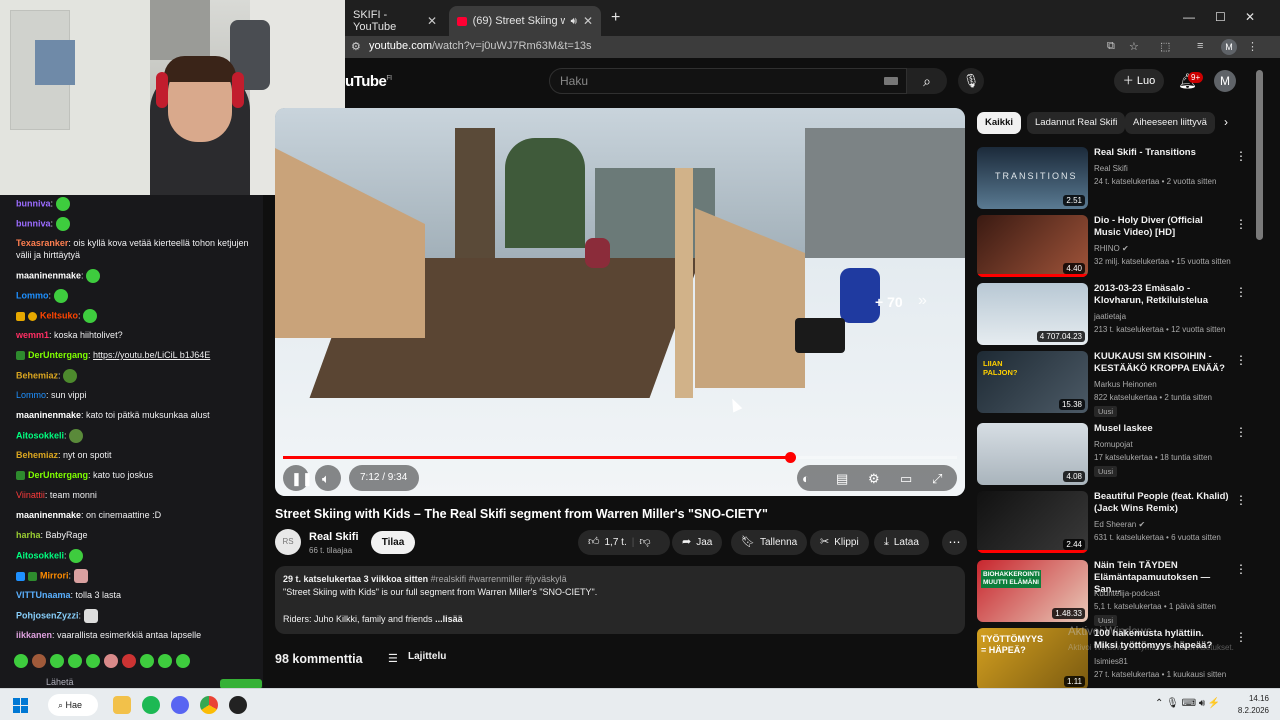 The width and height of the screenshot is (1280, 720). Describe the element at coordinates (427, 656) in the screenshot. I see `sort-button: Lajittelu` at that location.